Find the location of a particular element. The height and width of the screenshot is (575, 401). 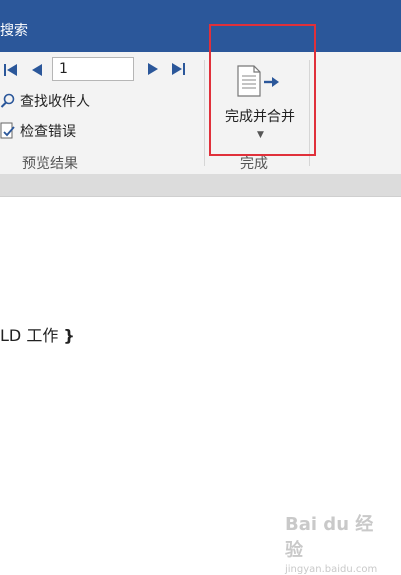

last-record-icon is located at coordinates (178, 69).